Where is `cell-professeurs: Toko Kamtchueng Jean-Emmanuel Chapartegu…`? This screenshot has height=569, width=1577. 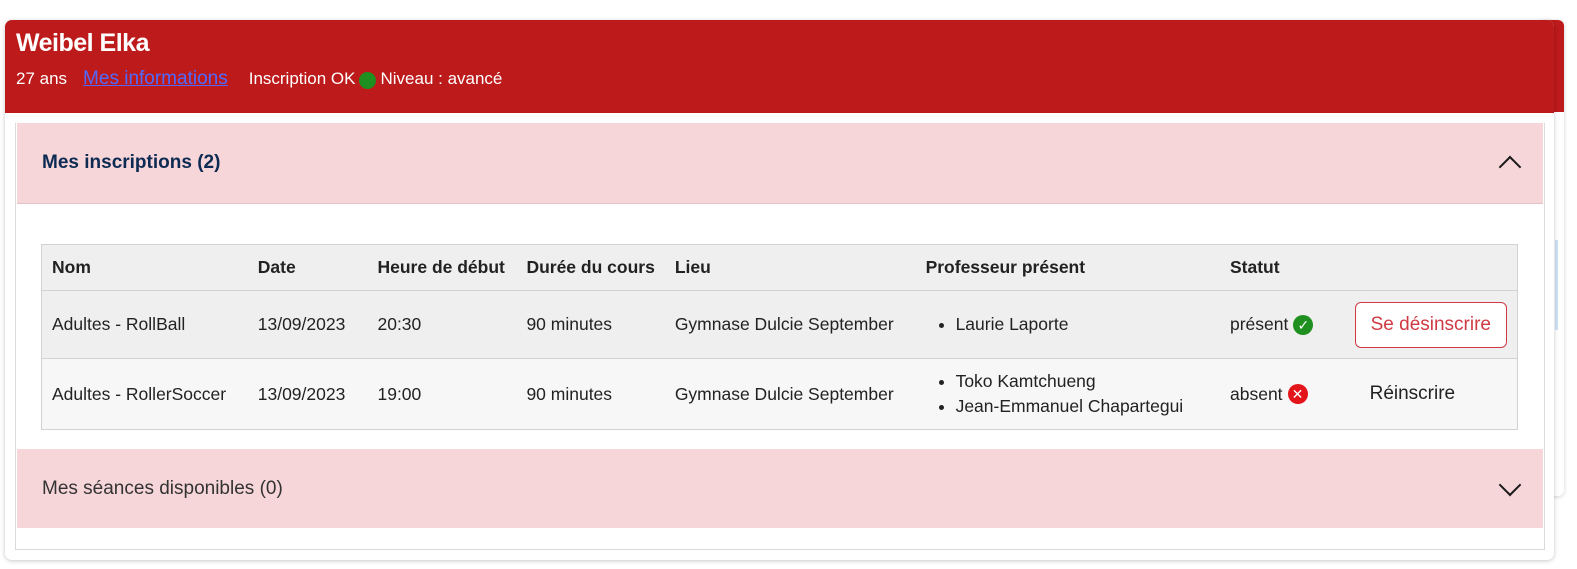 cell-professeurs: Toko Kamtchueng Jean-Emmanuel Chapartegu… is located at coordinates (1067, 394).